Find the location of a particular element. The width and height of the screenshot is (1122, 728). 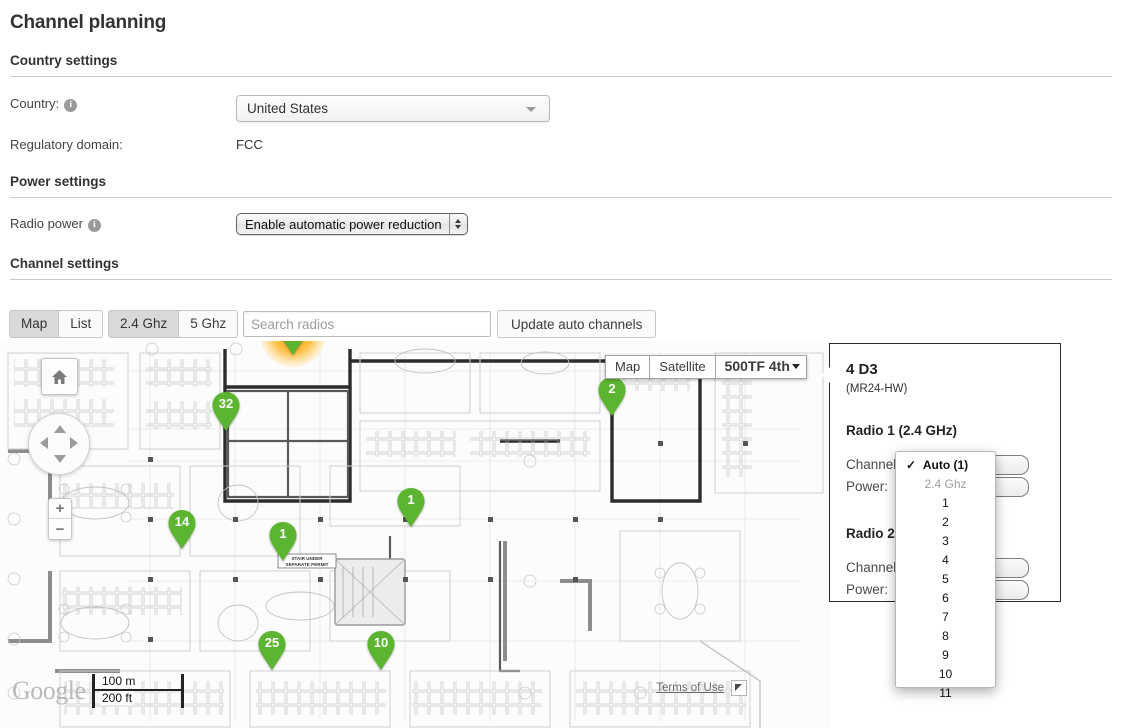

zoom-control: + − is located at coordinates (60, 519).